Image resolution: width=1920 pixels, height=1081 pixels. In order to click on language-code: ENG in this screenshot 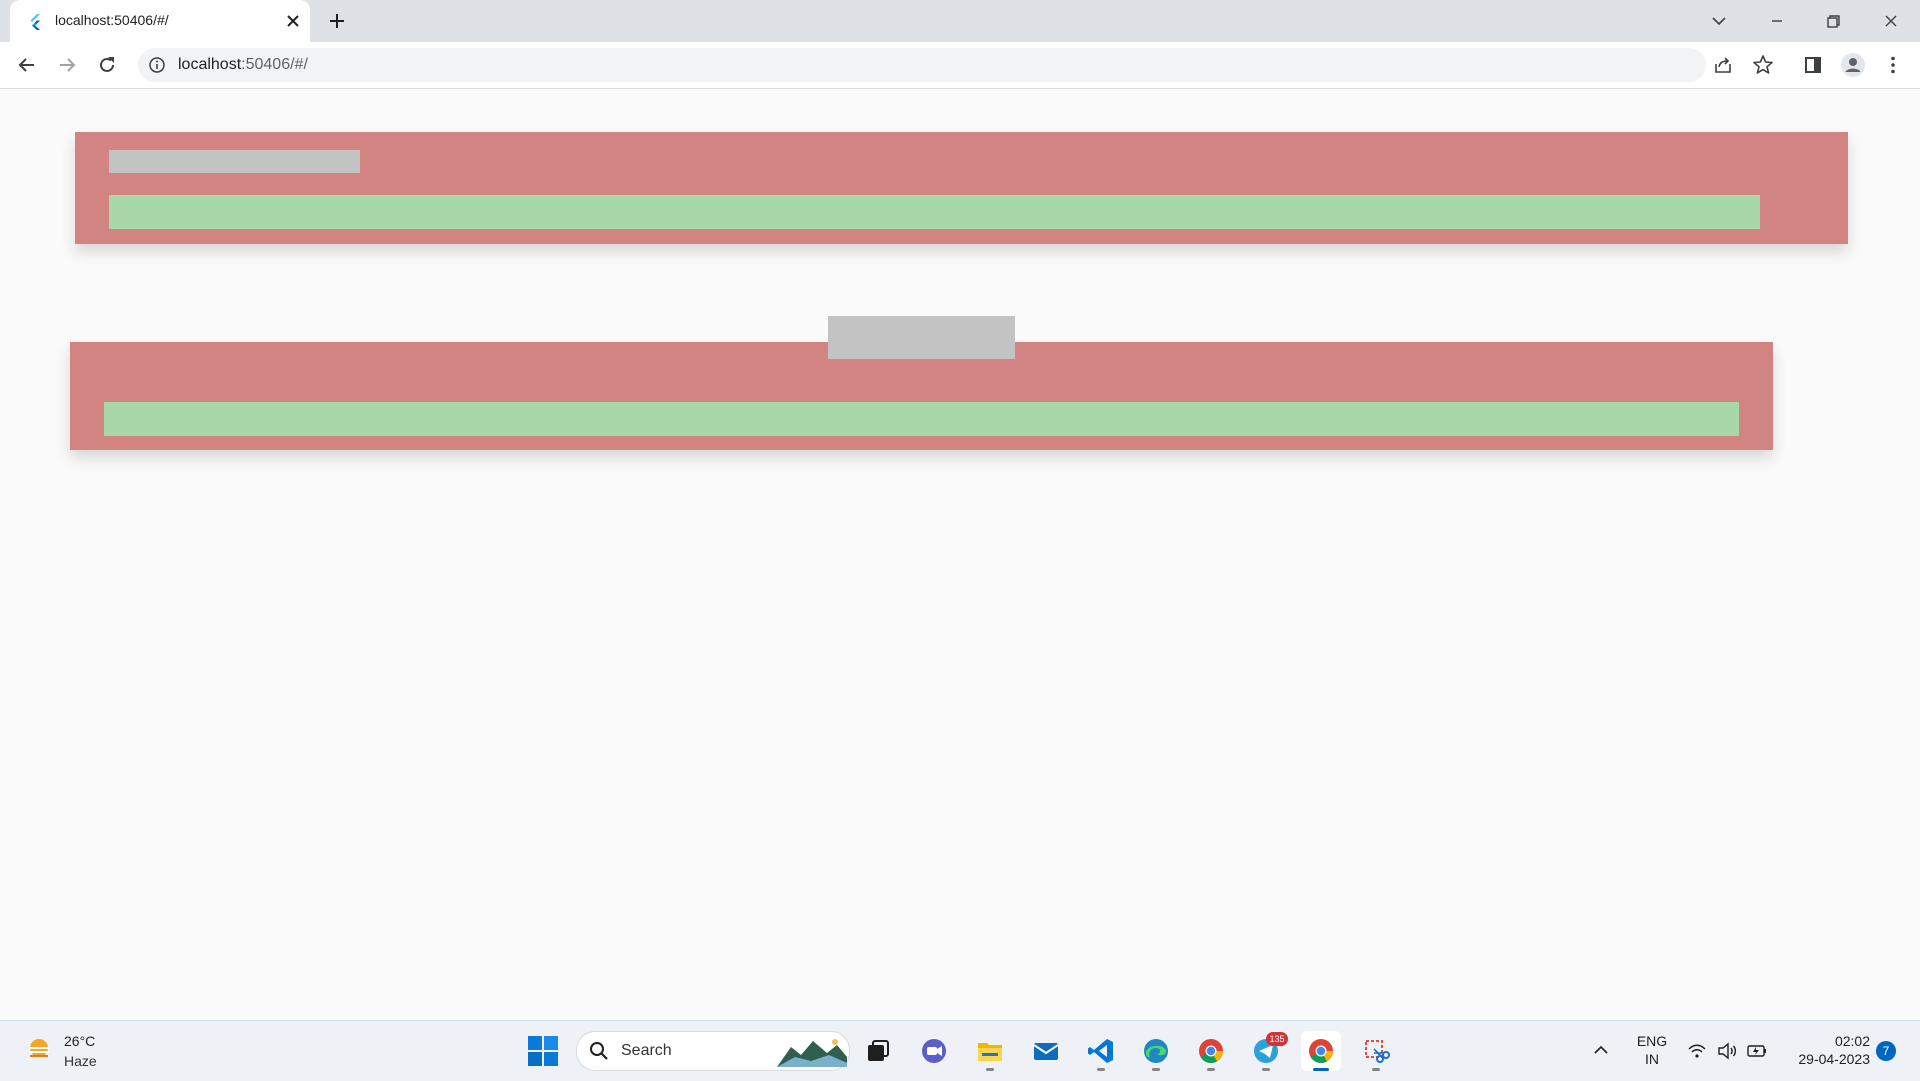, I will do `click(1652, 1041)`.